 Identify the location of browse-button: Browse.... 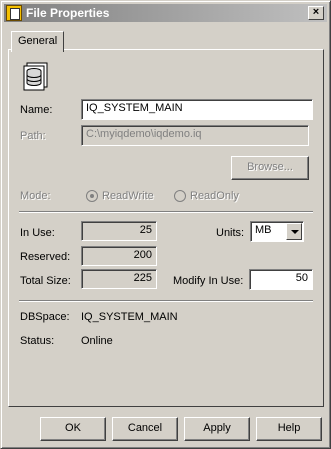
(270, 168).